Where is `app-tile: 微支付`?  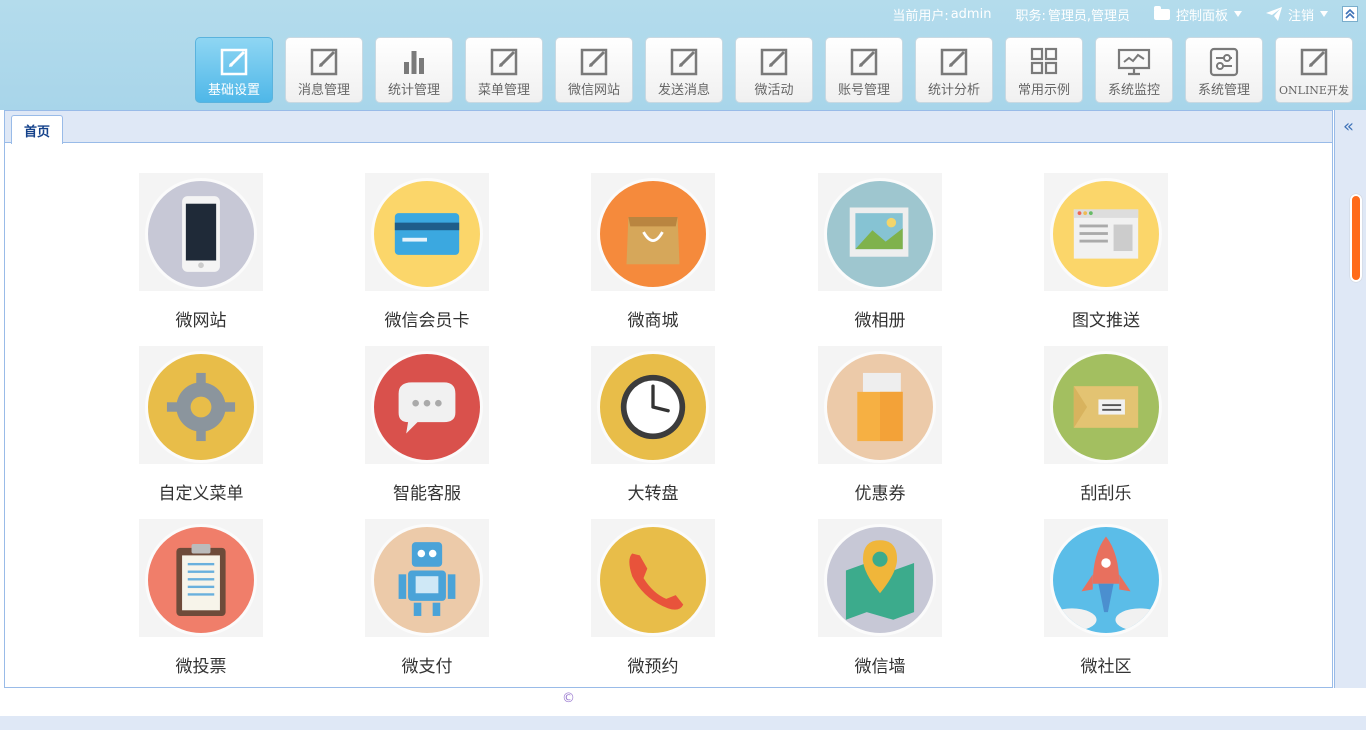
app-tile: 微支付 is located at coordinates (427, 583).